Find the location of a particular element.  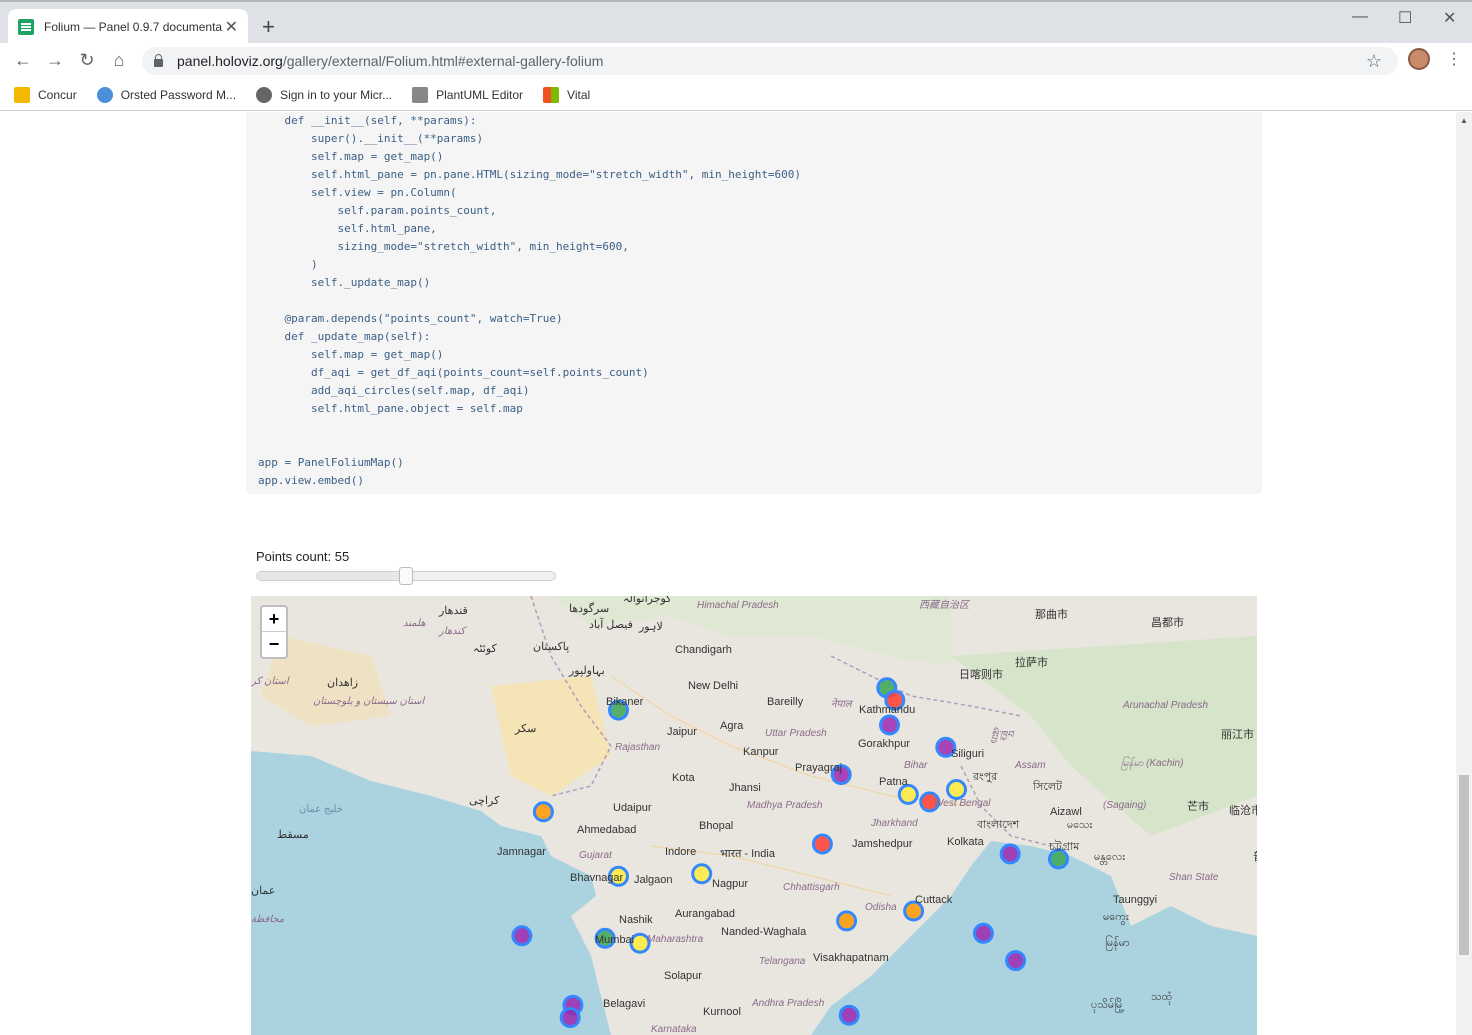

page-scrollbar: ▲ is located at coordinates (1464, 573).